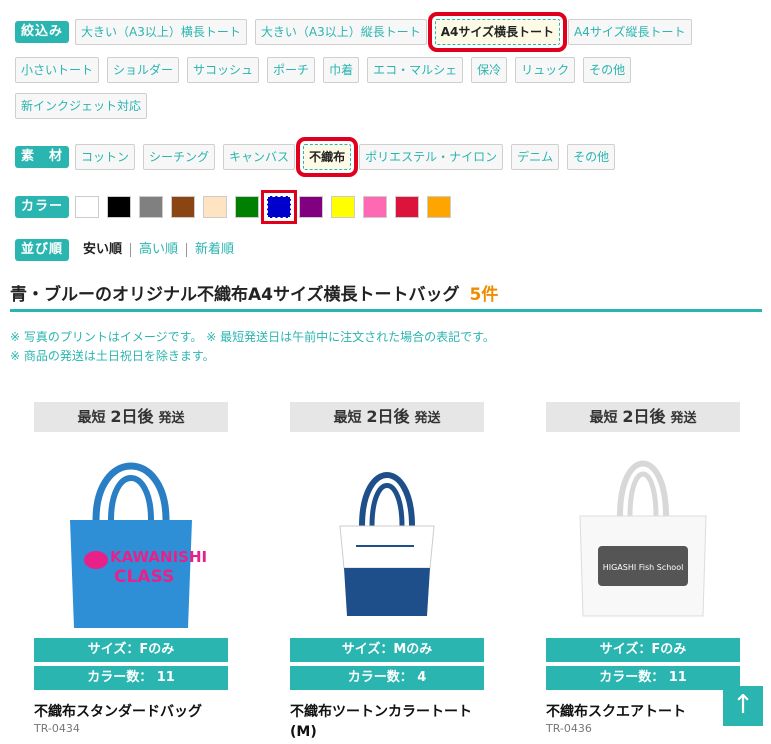 The height and width of the screenshot is (744, 771). What do you see at coordinates (259, 157) in the screenshot?
I see `chip-material-canvas: キャンバス` at bounding box center [259, 157].